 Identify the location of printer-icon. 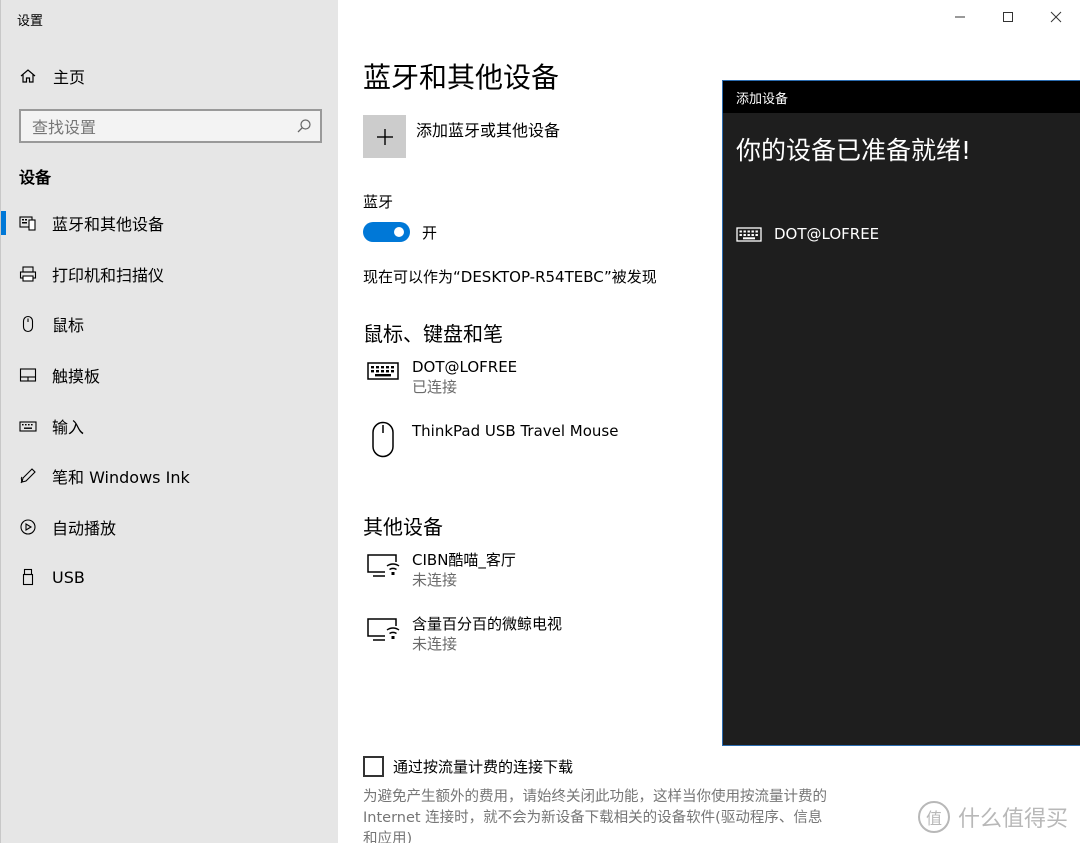
(28, 274).